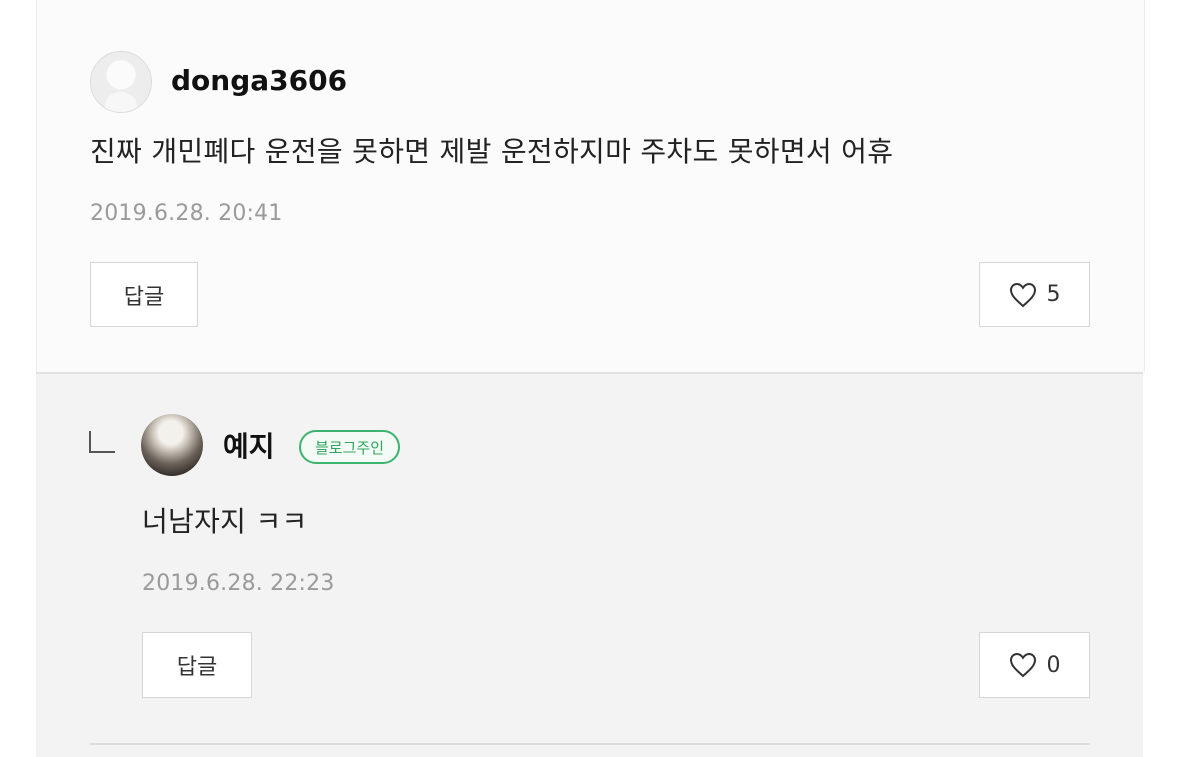 This screenshot has height=757, width=1179. What do you see at coordinates (238, 583) in the screenshot?
I see `reply-date: 2019.6.28. 22:23` at bounding box center [238, 583].